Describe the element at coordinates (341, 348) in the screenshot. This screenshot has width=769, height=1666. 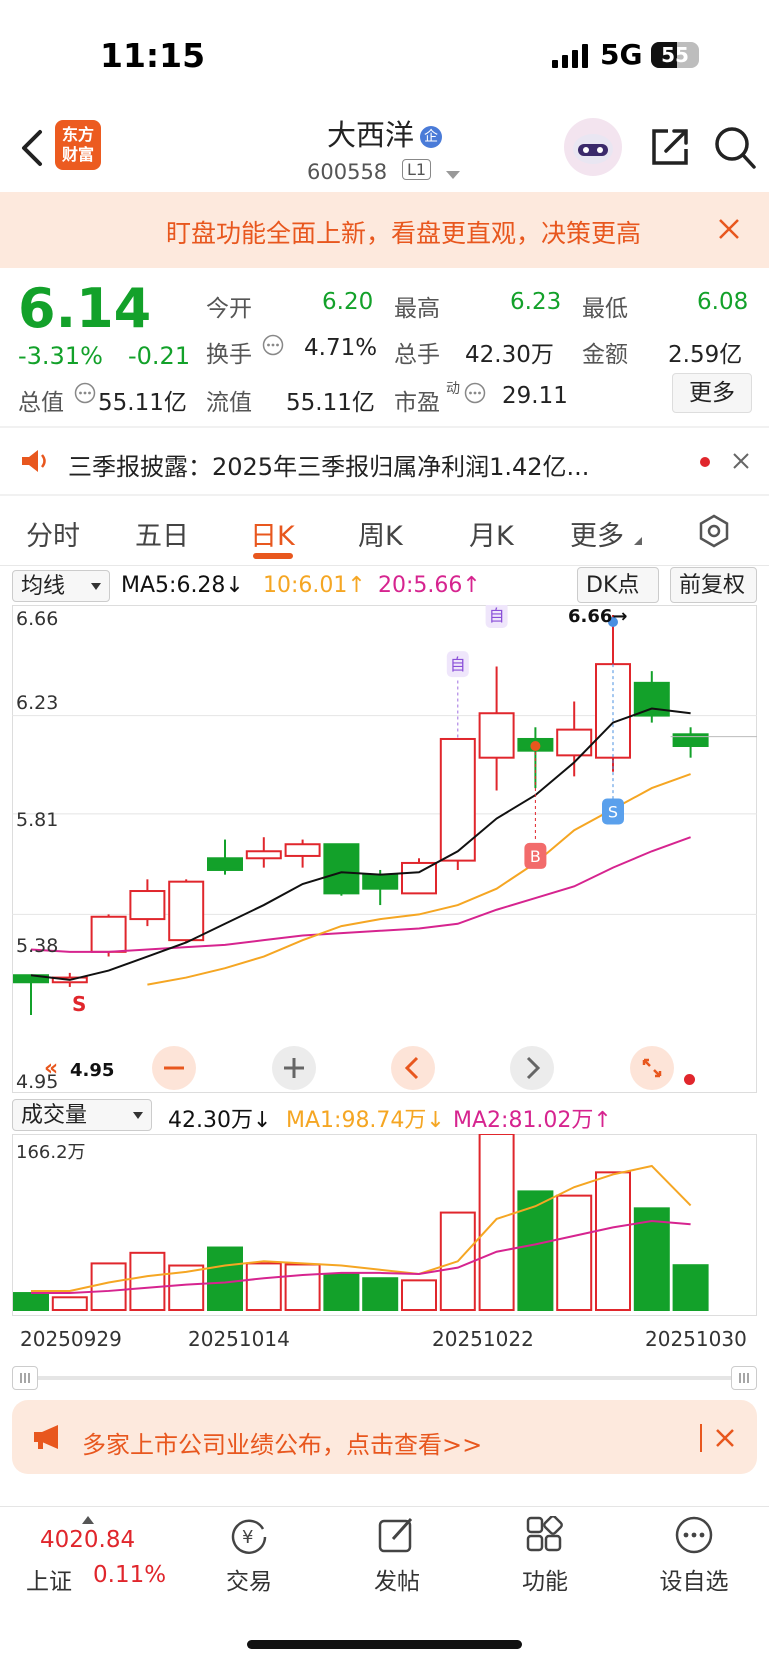
I see `turnover-value: 4.71%` at that location.